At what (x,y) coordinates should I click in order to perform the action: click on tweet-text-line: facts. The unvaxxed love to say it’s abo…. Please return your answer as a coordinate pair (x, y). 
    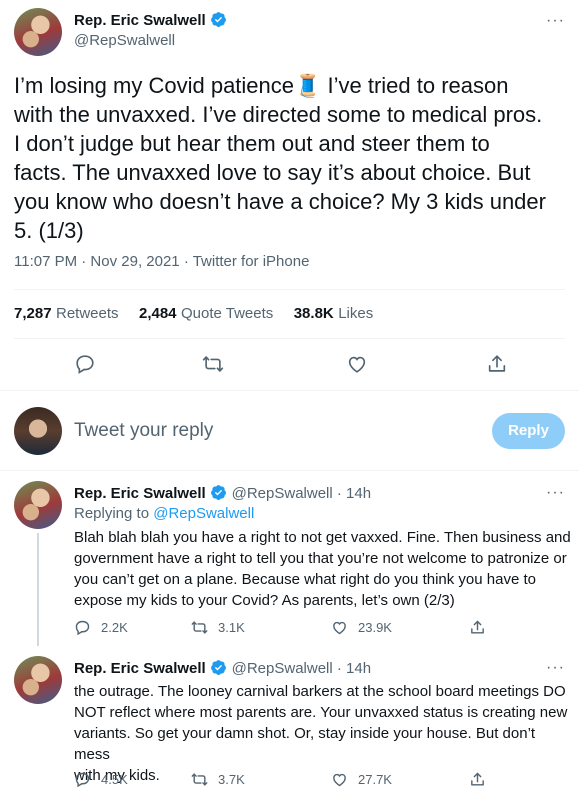
    Looking at the image, I should click on (272, 172).